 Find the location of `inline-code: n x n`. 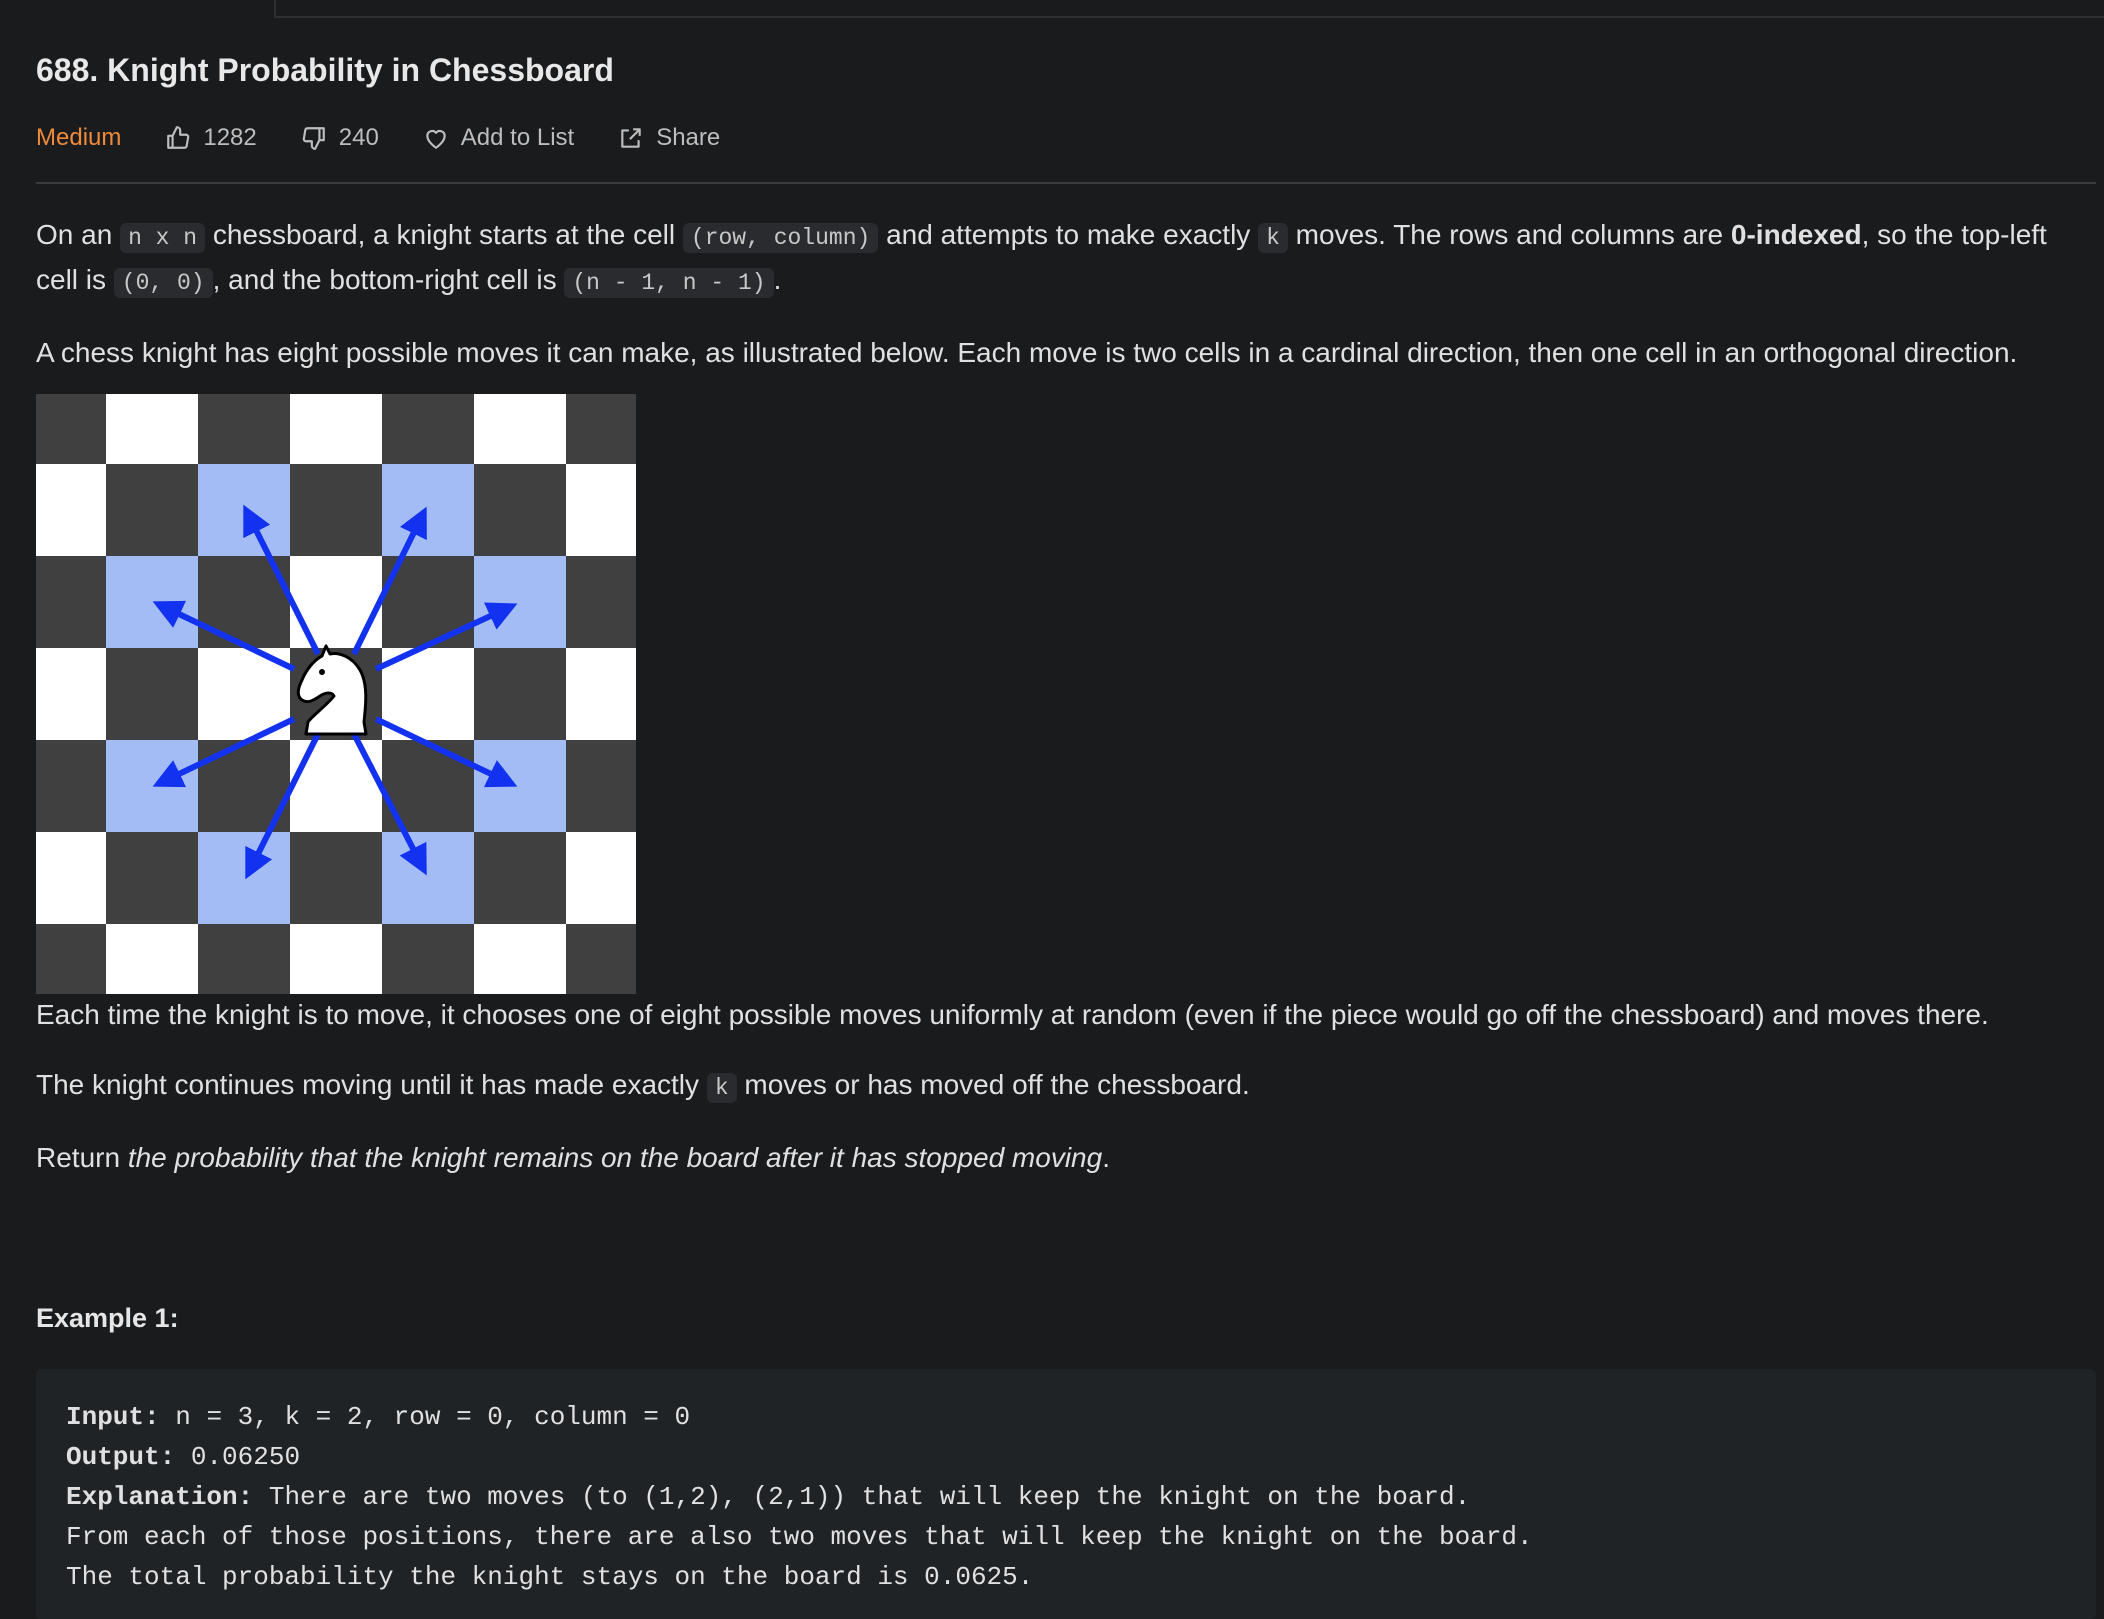

inline-code: n x n is located at coordinates (163, 238).